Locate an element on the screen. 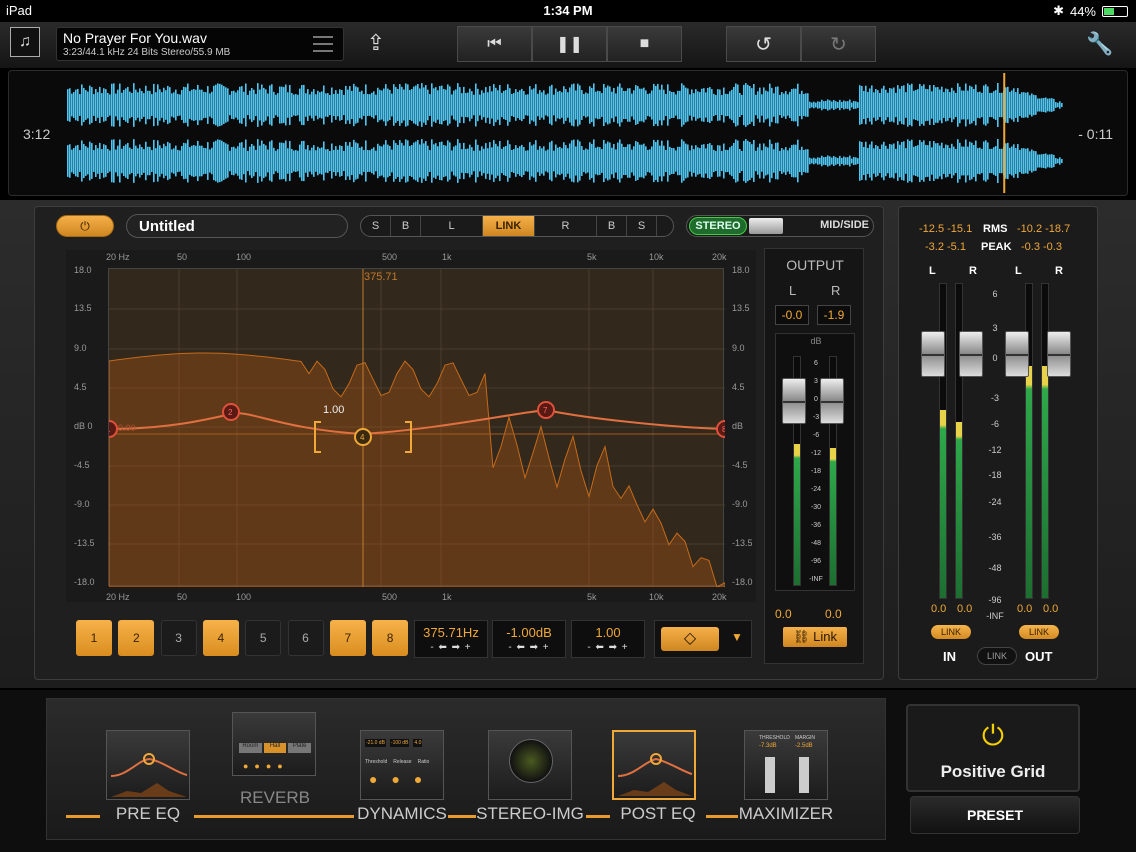  post-eq-module is located at coordinates (654, 765).